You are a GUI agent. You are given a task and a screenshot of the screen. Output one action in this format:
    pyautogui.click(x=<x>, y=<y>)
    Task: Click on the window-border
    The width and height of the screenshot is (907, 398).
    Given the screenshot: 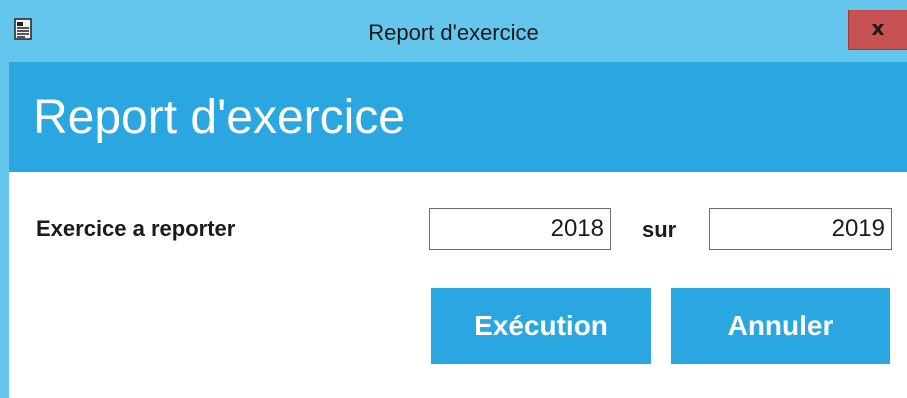 What is the action you would take?
    pyautogui.click(x=4, y=199)
    